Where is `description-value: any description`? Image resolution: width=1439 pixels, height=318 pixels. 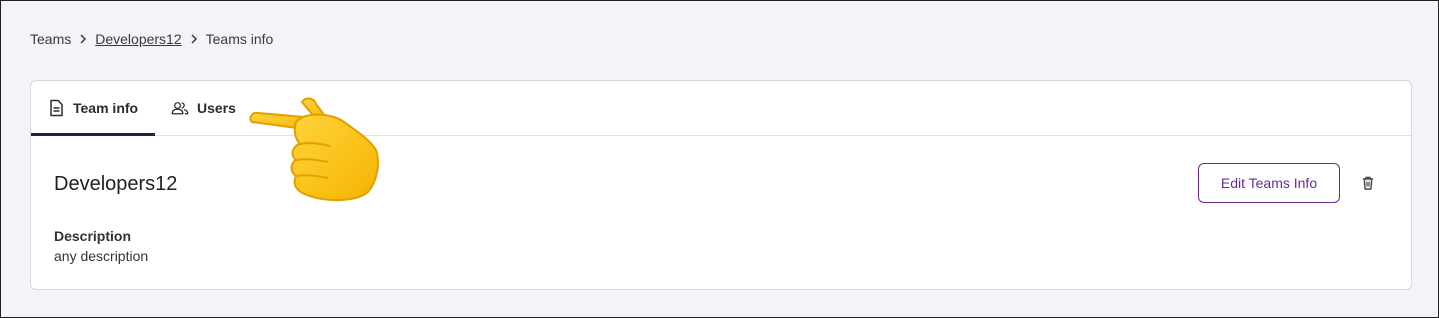 description-value: any description is located at coordinates (101, 256).